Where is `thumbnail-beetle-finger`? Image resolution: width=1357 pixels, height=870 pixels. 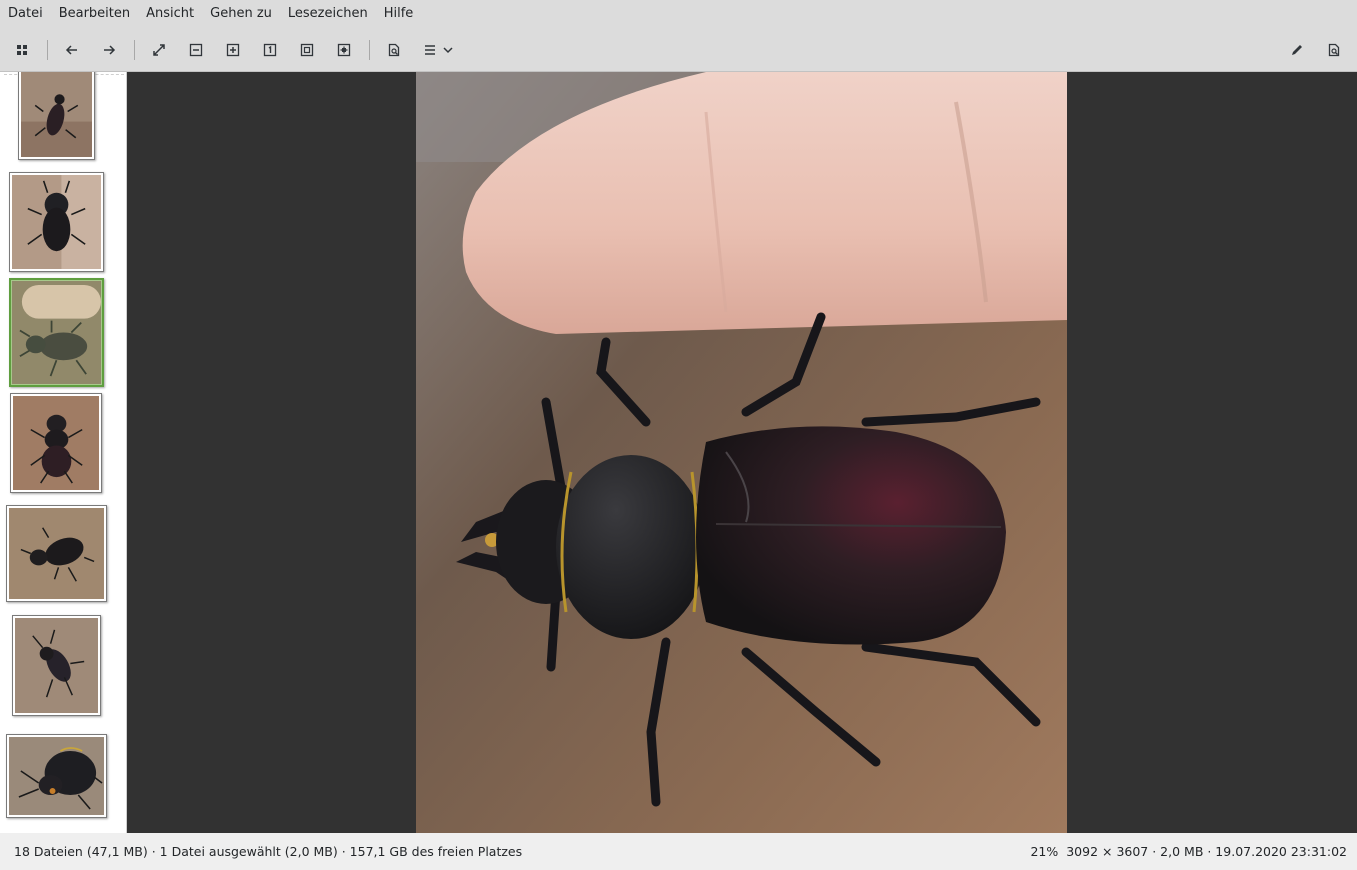
thumbnail-beetle-finger is located at coordinates (56, 332).